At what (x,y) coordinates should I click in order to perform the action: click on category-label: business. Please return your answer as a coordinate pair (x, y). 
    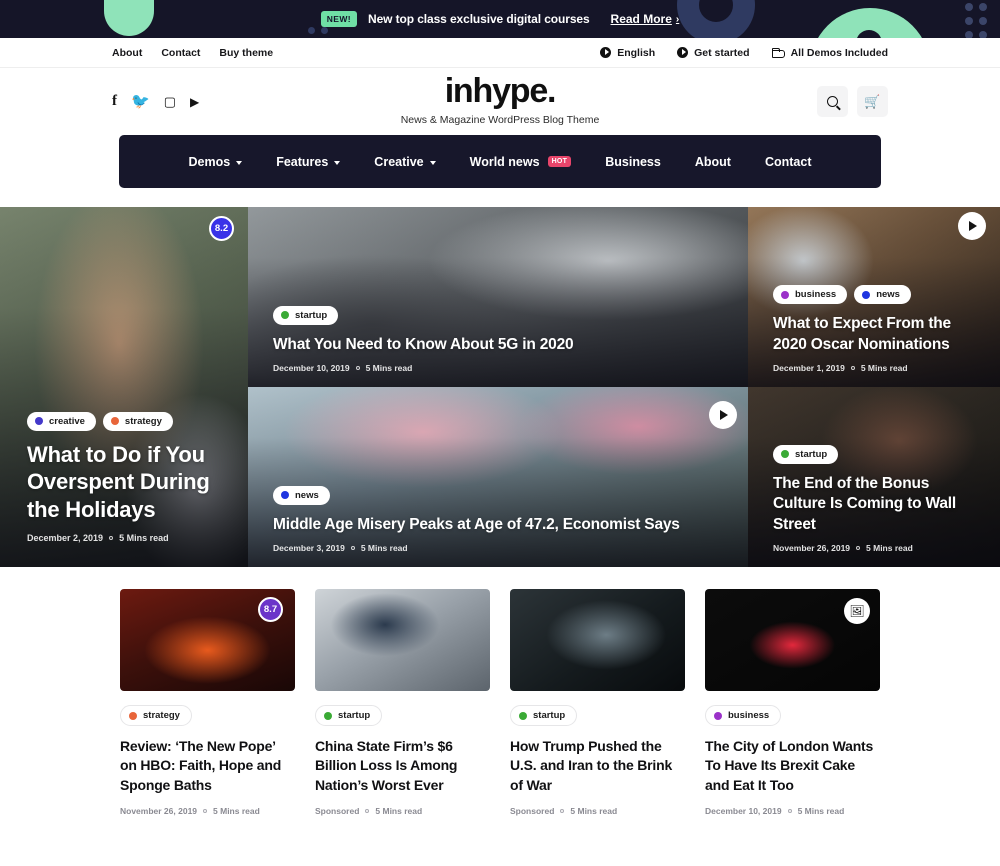
    Looking at the image, I should click on (749, 715).